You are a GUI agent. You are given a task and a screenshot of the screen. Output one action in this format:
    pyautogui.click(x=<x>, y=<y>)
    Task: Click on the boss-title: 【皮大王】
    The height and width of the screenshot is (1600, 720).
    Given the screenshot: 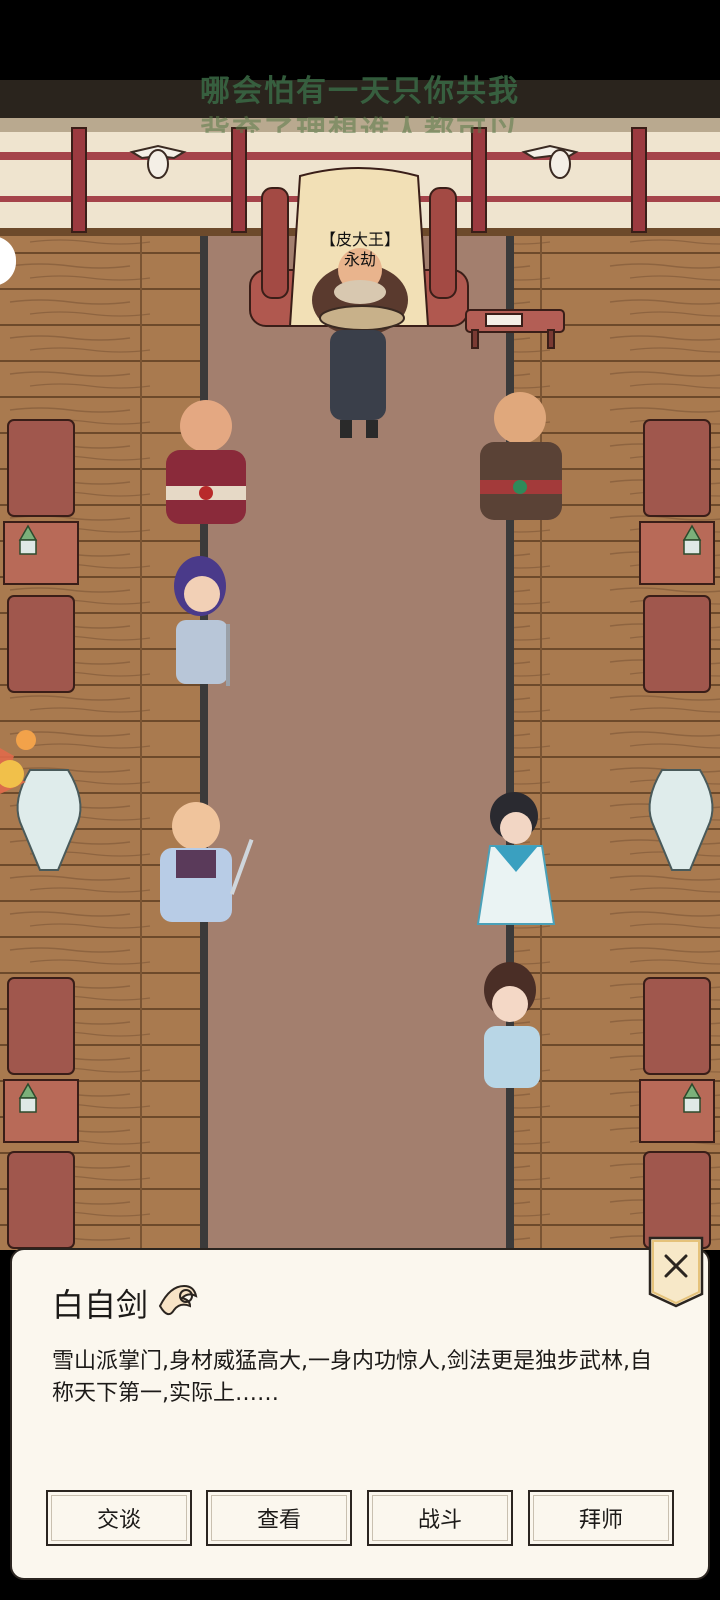 What is the action you would take?
    pyautogui.click(x=359, y=239)
    